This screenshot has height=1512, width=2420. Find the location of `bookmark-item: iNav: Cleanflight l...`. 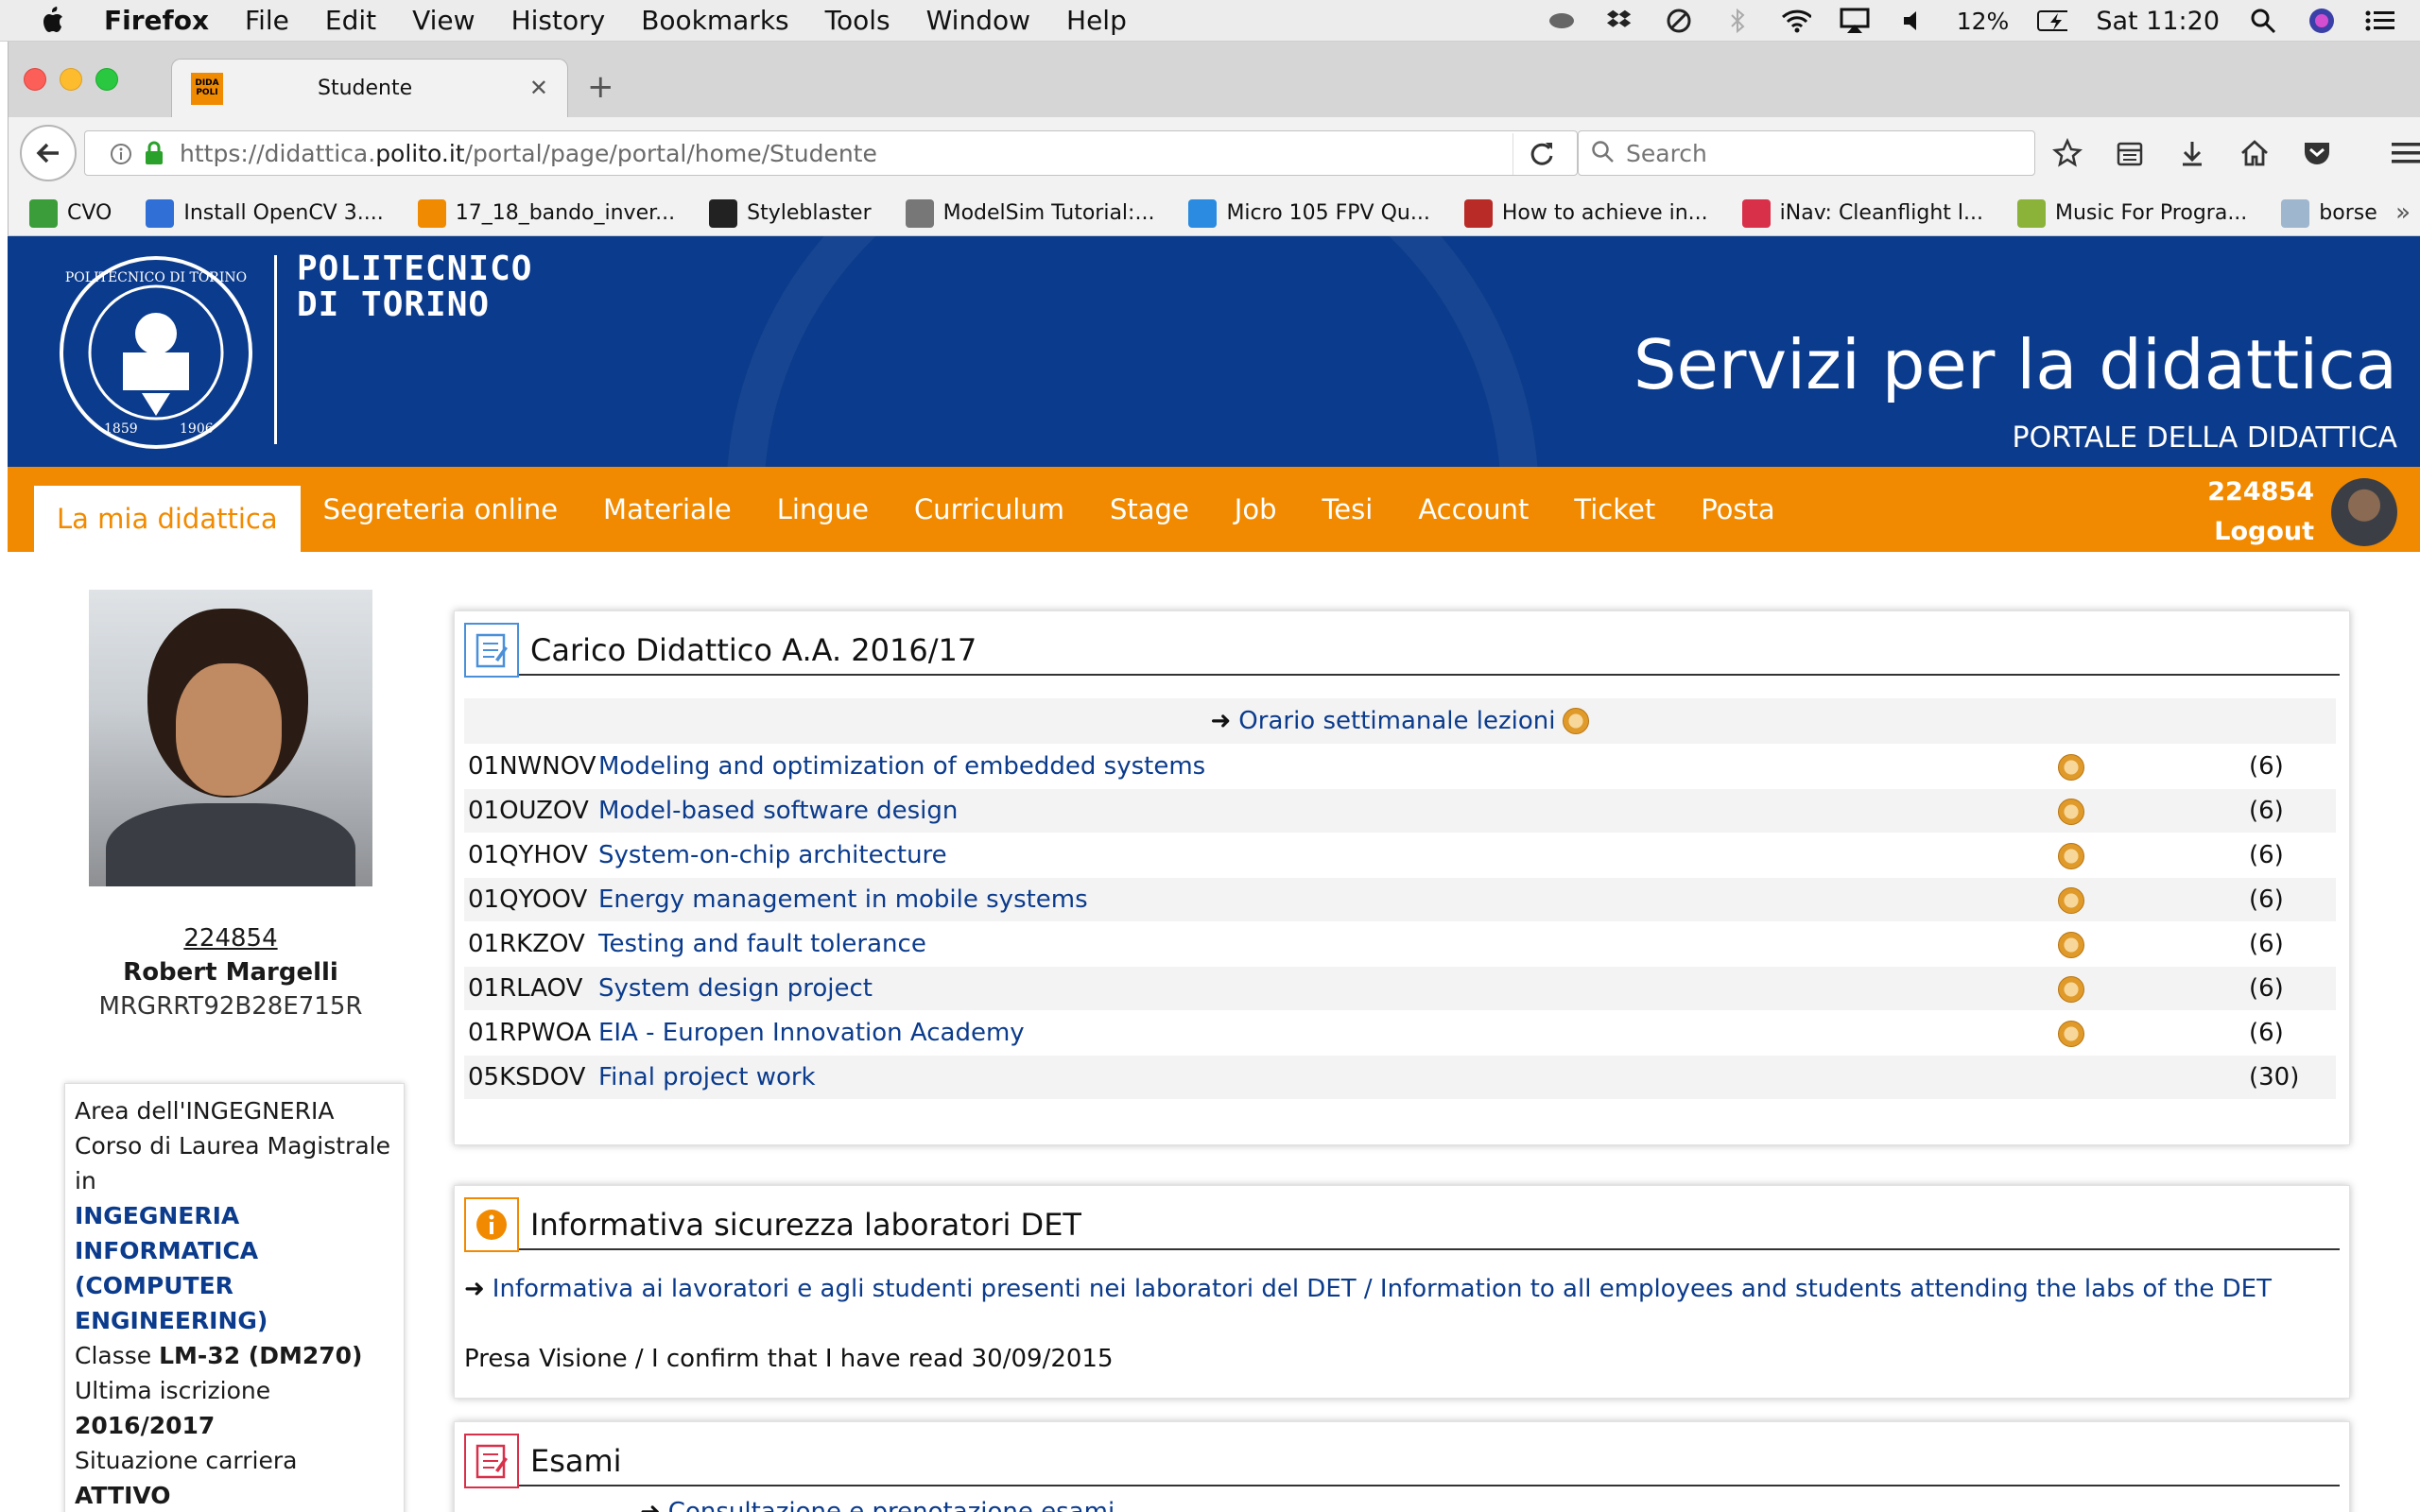

bookmark-item: iNav: Cleanflight l... is located at coordinates (1862, 213).